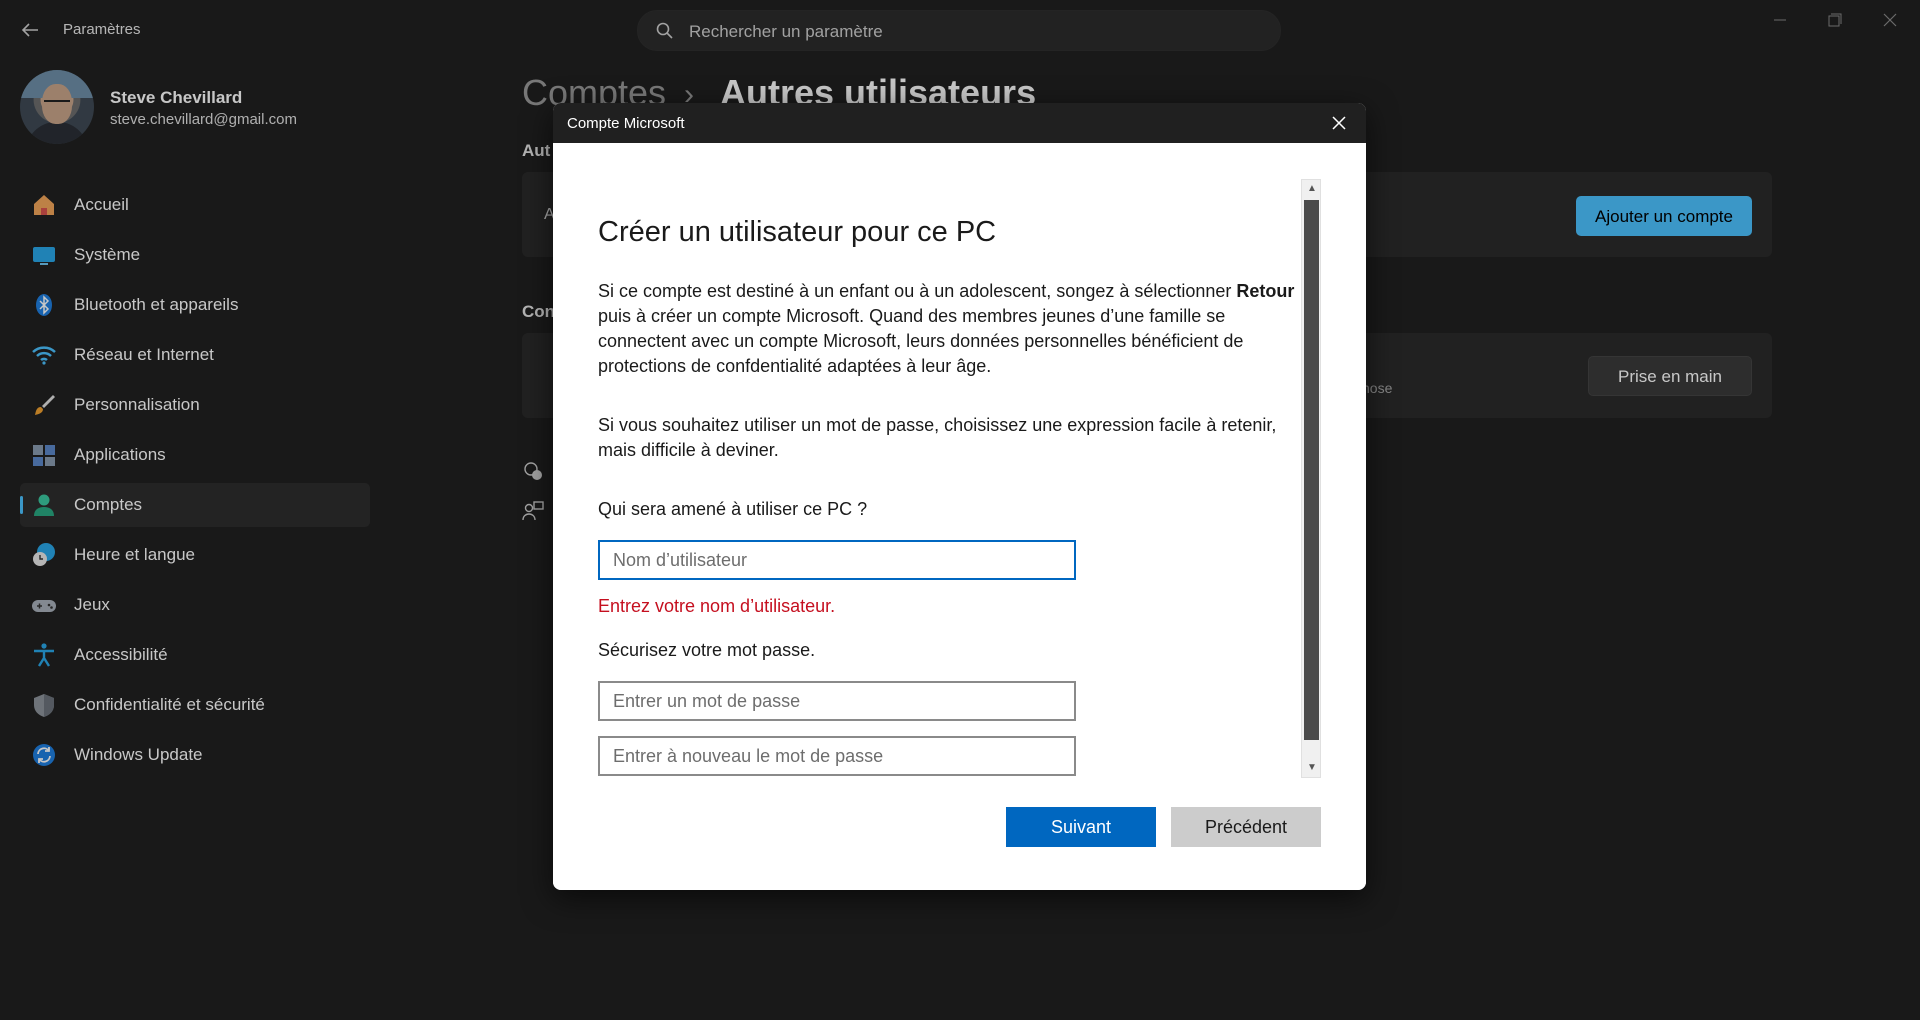 Image resolution: width=1920 pixels, height=1020 pixels. Describe the element at coordinates (707, 650) in the screenshot. I see `password-label: Sécurisez votre mot passe.` at that location.